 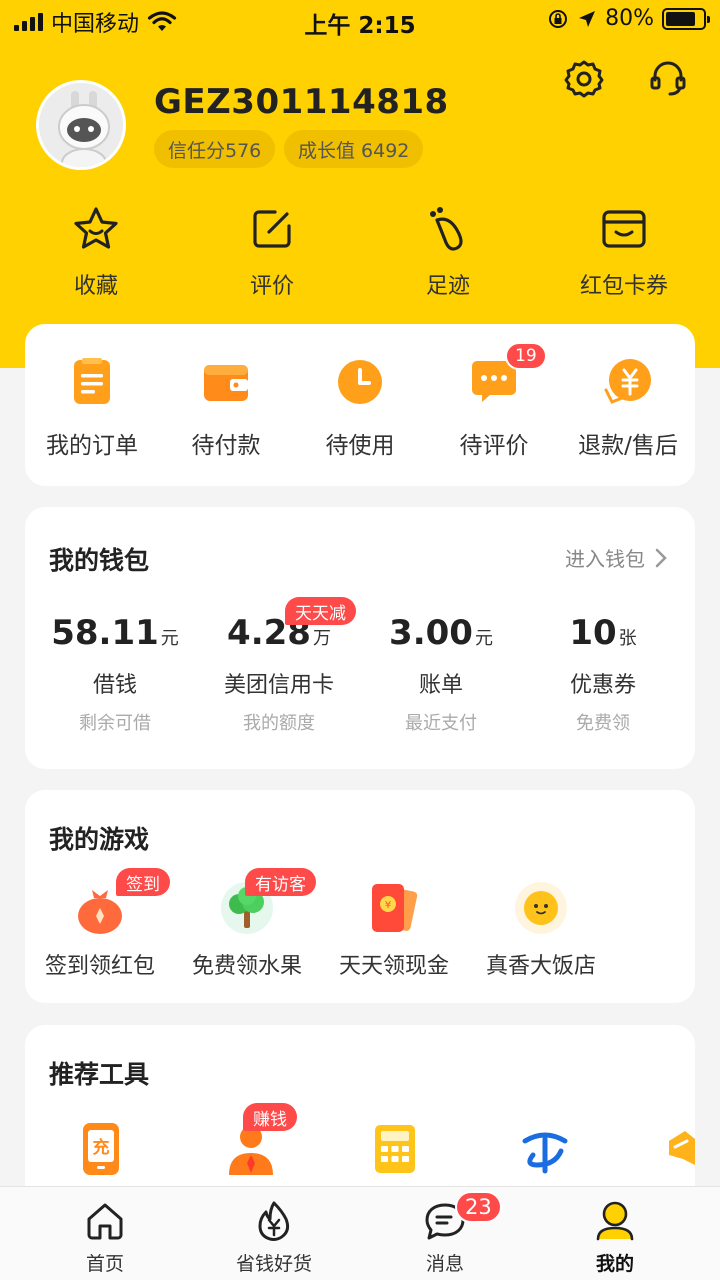 What do you see at coordinates (81, 125) in the screenshot?
I see `avatar` at bounding box center [81, 125].